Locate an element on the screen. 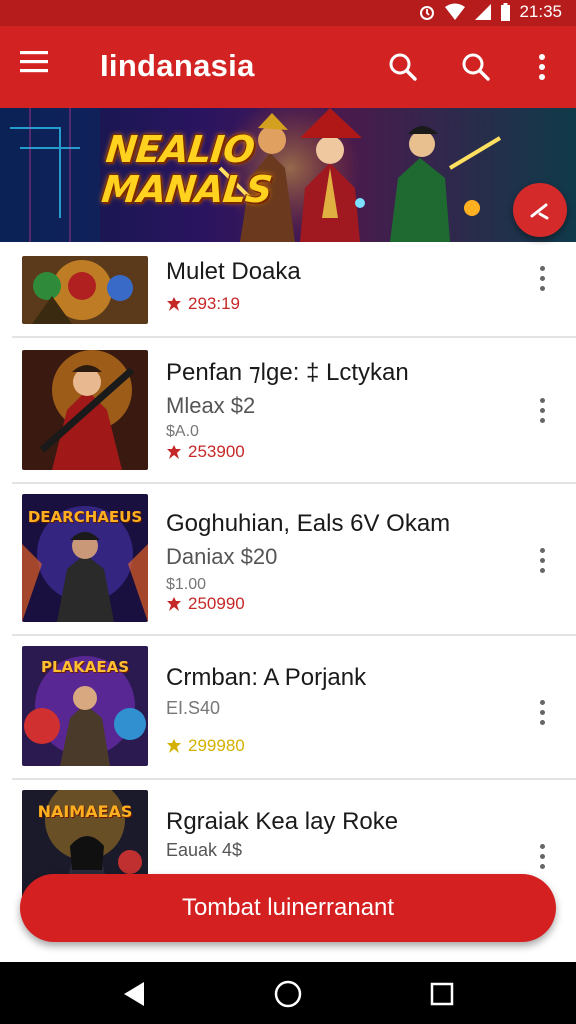 The image size is (576, 1024). featured-banner: NEALIO MANALS is located at coordinates (288, 175).